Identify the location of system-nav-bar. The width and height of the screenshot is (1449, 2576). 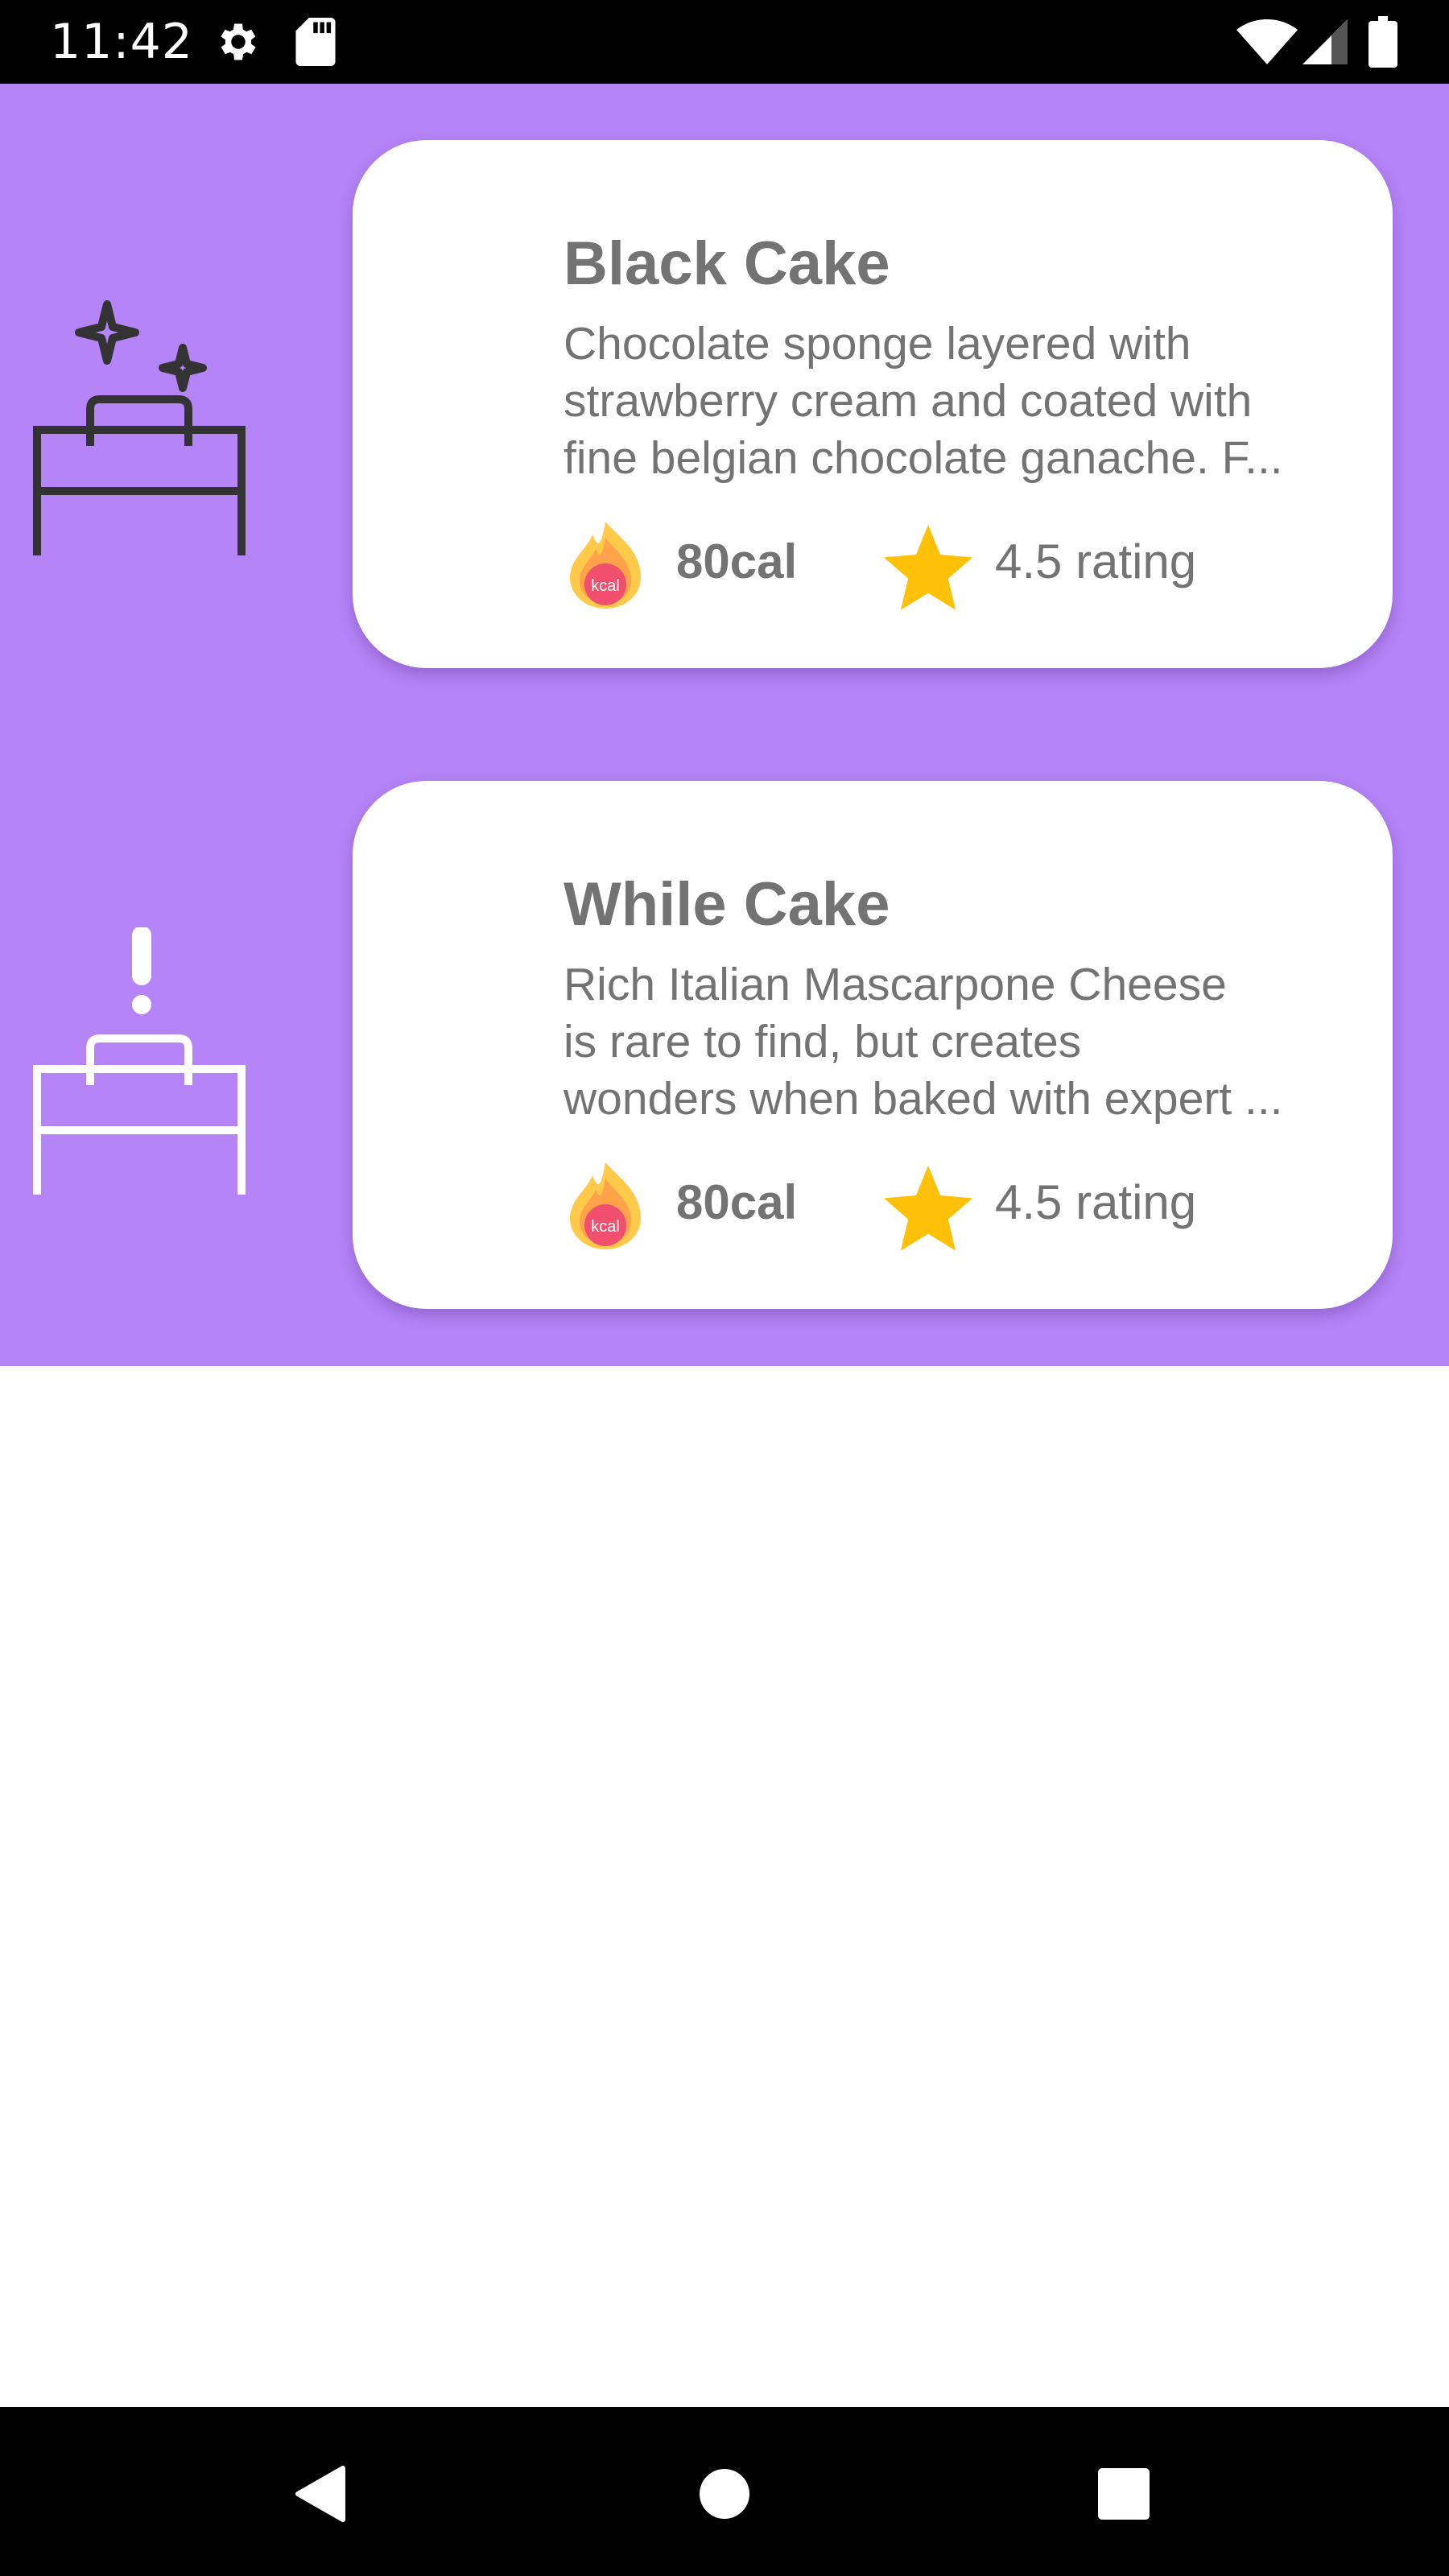
(724, 2491).